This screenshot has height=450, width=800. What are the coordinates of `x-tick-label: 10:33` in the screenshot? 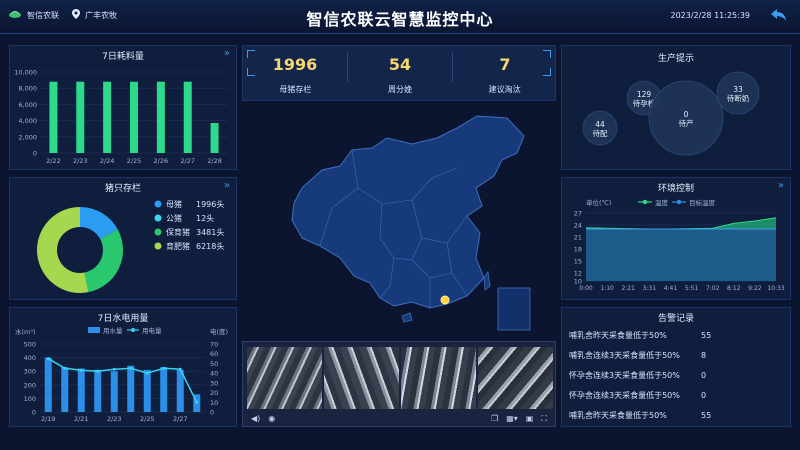 It's located at (775, 288).